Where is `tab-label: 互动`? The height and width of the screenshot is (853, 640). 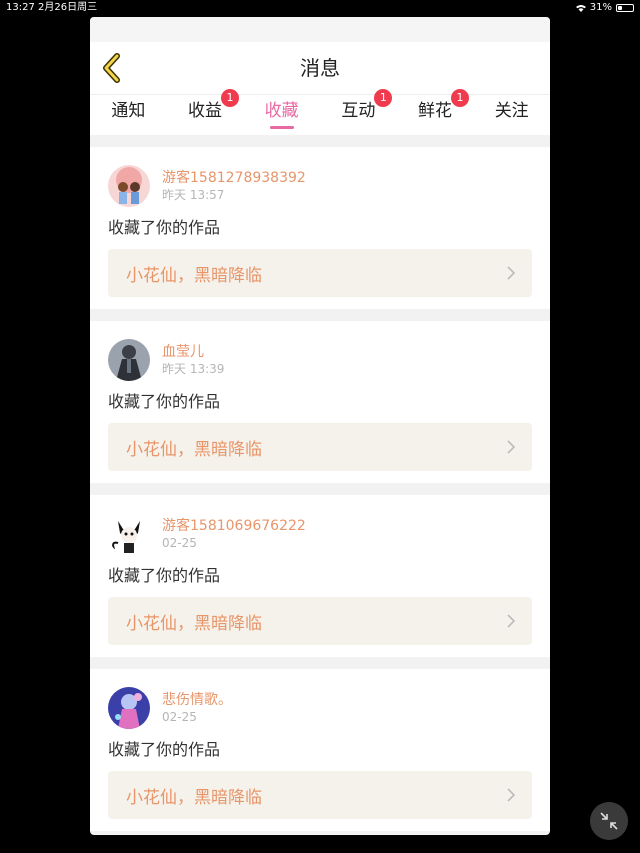 tab-label: 互动 is located at coordinates (358, 111).